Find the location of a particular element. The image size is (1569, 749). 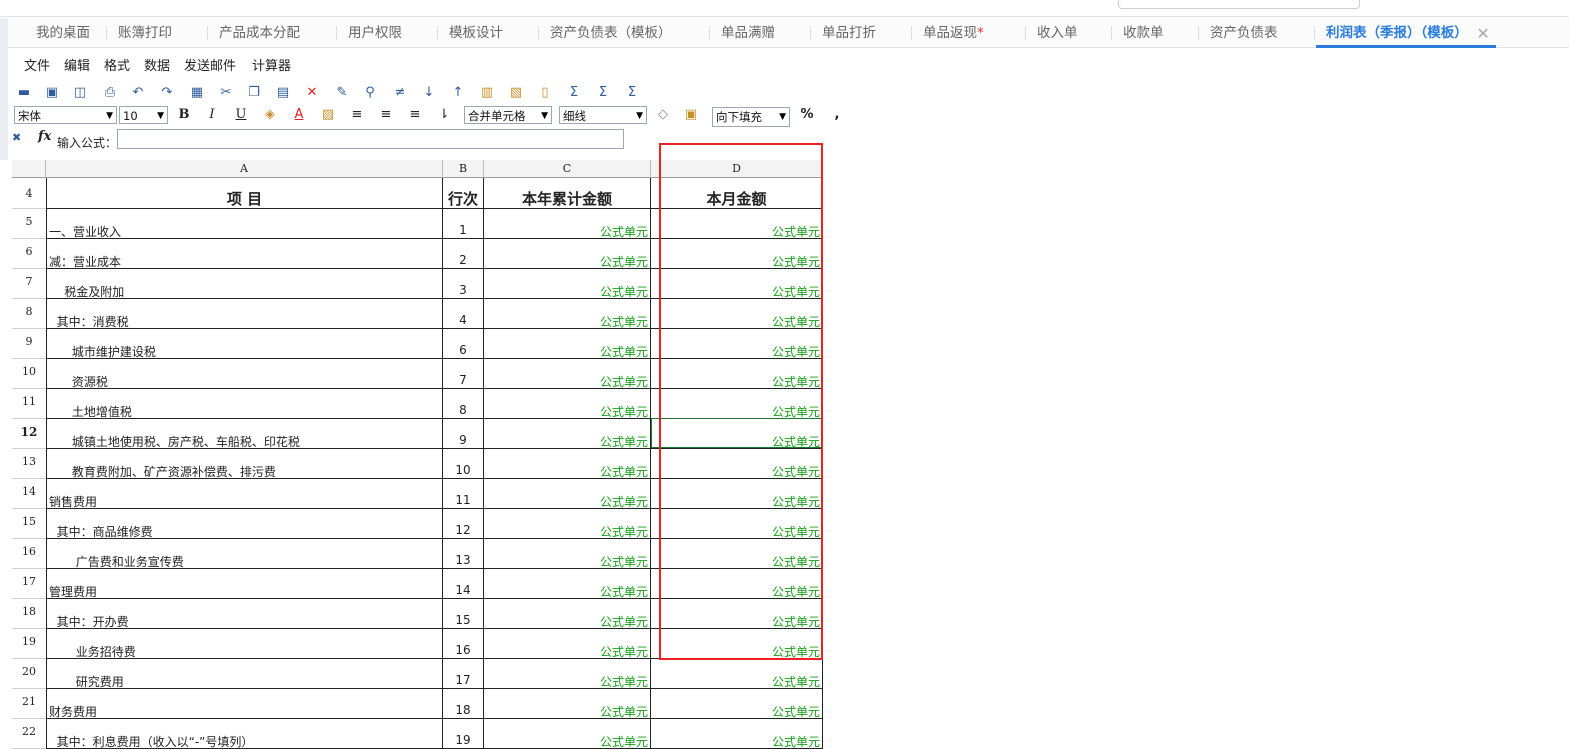

row-header: 14 is located at coordinates (29, 494).